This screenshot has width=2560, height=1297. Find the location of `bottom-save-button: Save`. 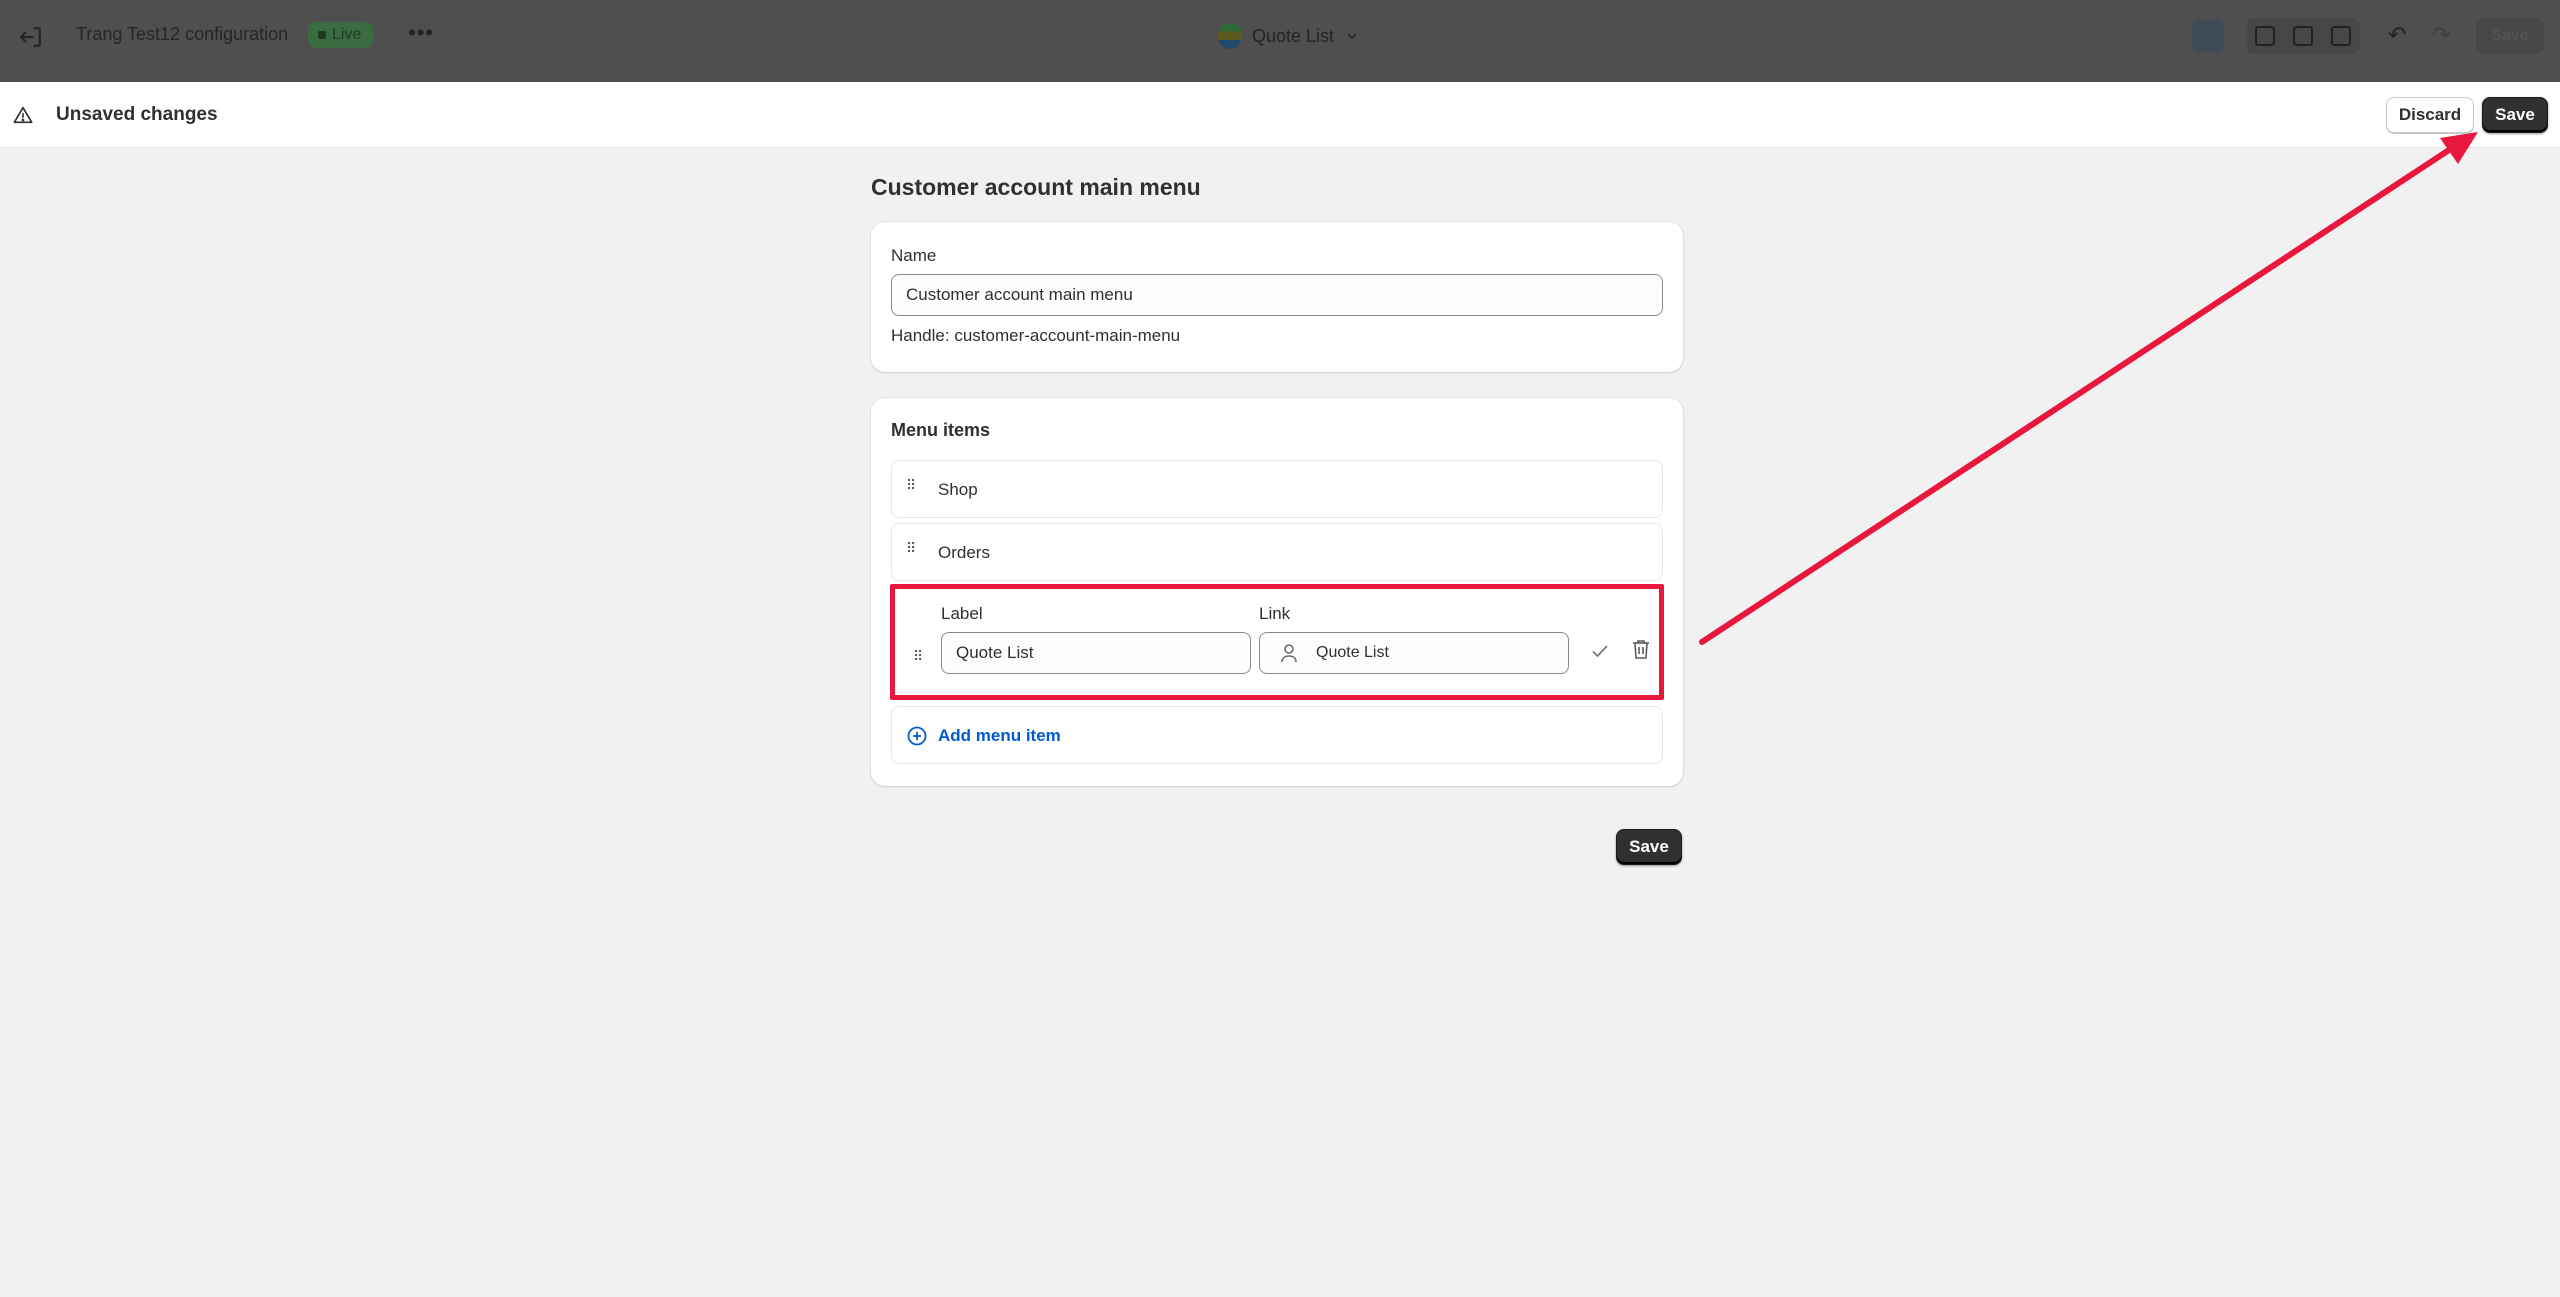

bottom-save-button: Save is located at coordinates (1649, 847).